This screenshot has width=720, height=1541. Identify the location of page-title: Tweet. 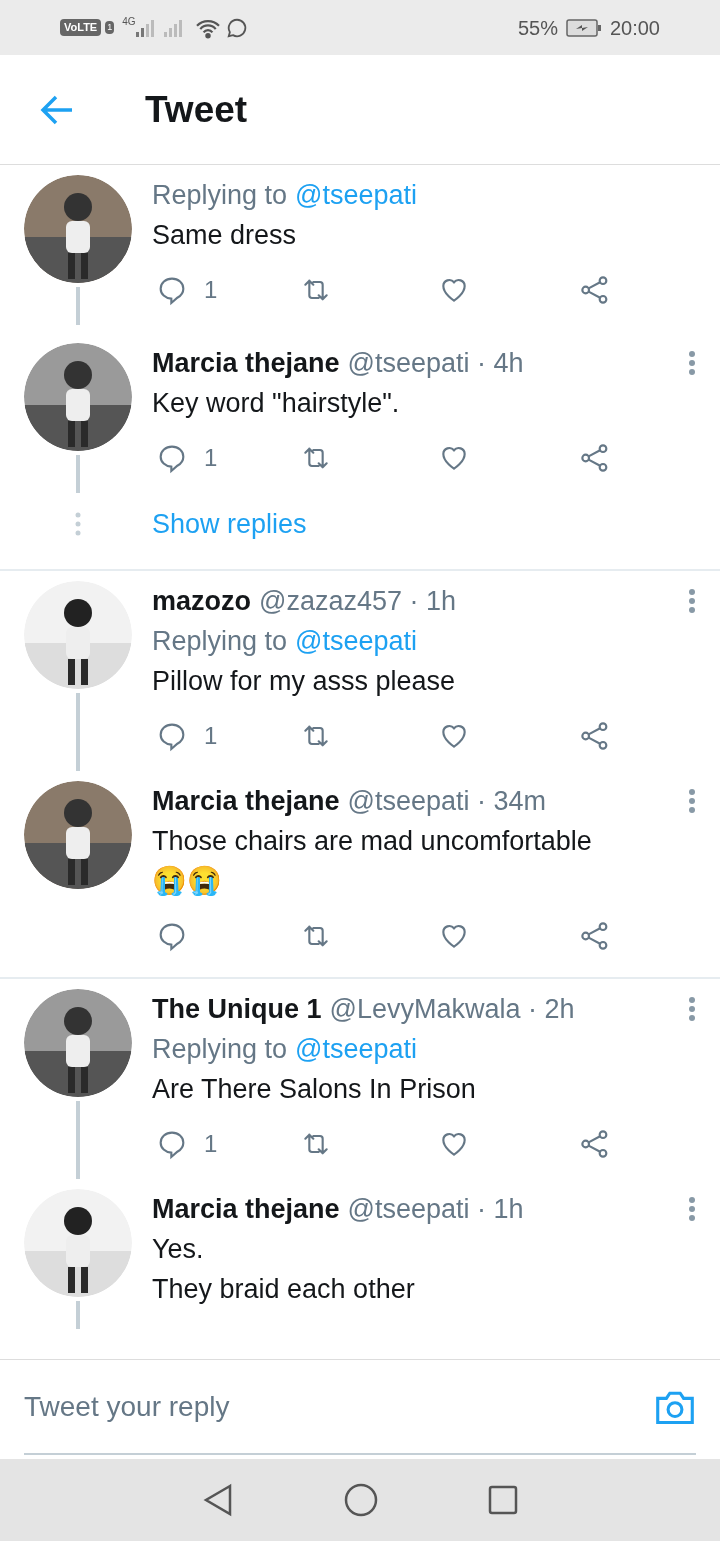
(196, 109).